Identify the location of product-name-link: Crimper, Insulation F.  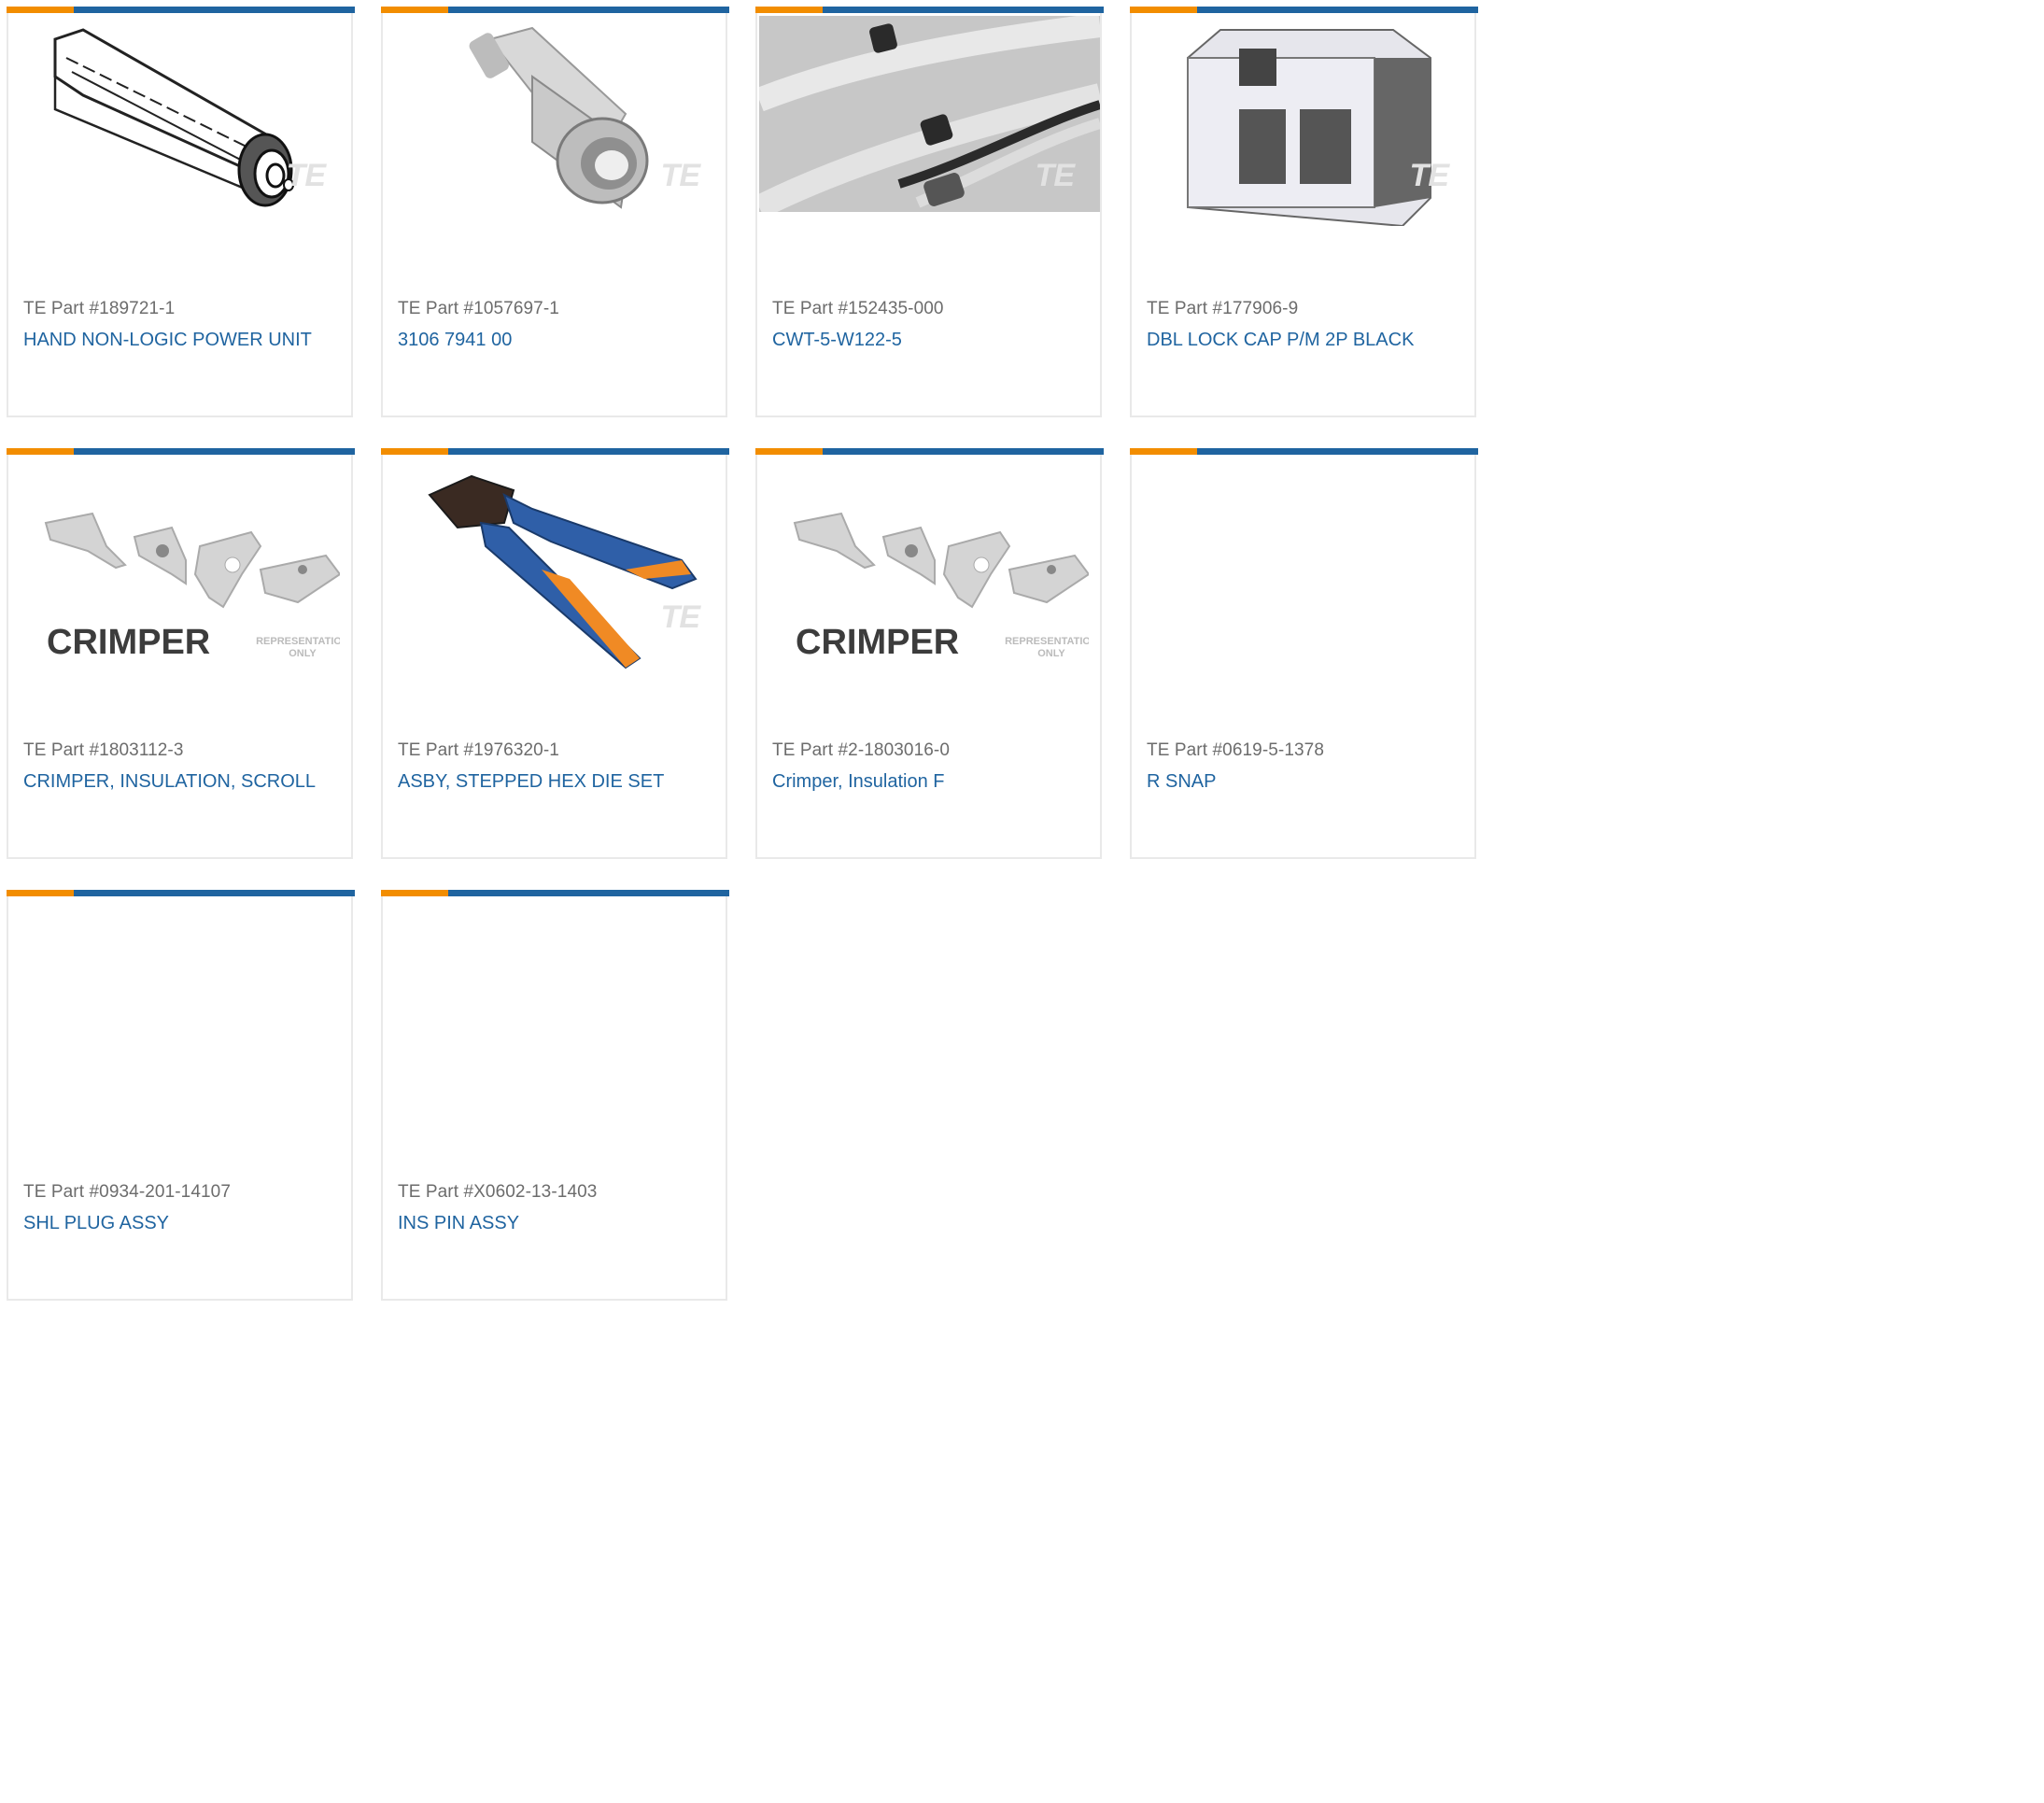
(932, 782).